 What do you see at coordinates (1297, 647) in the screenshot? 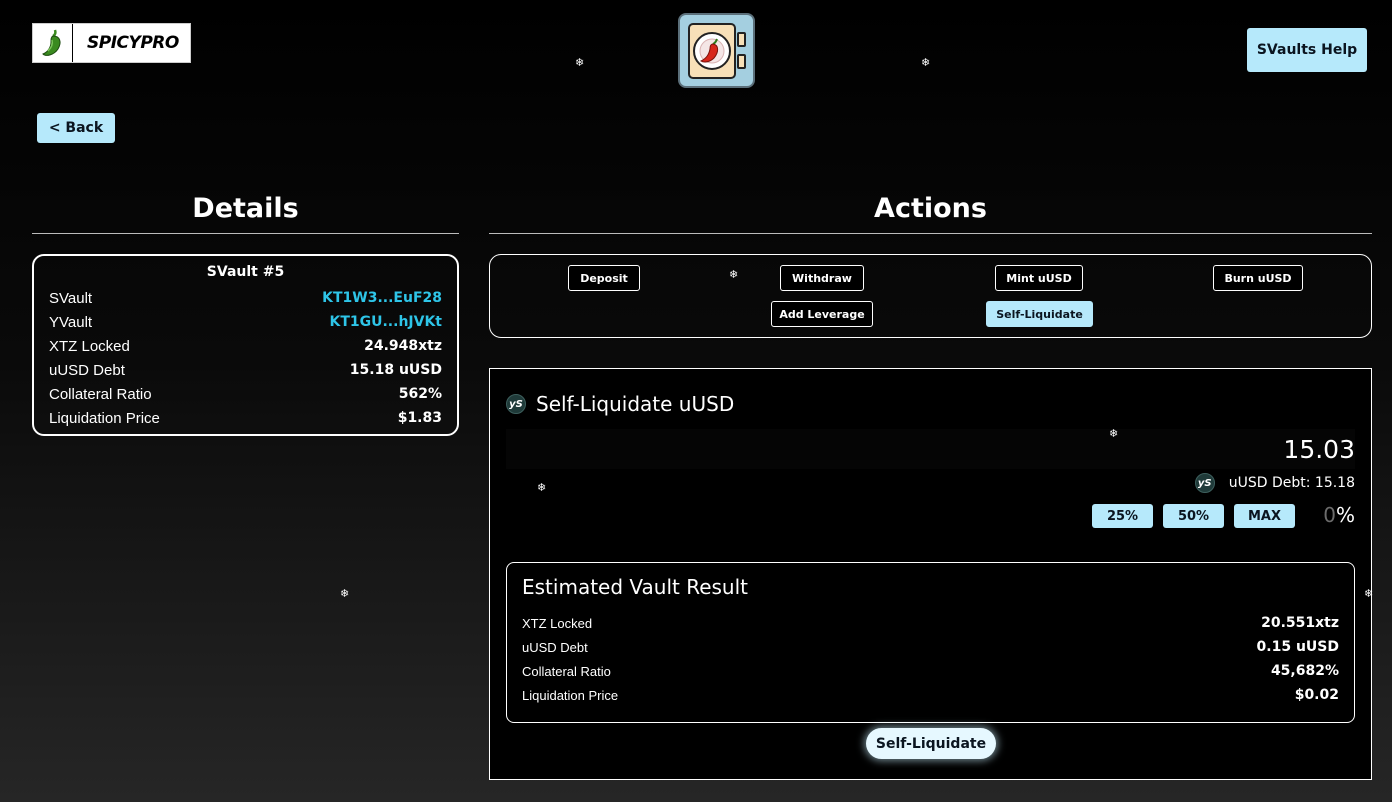
I see `result-value: 0.15 uUSD` at bounding box center [1297, 647].